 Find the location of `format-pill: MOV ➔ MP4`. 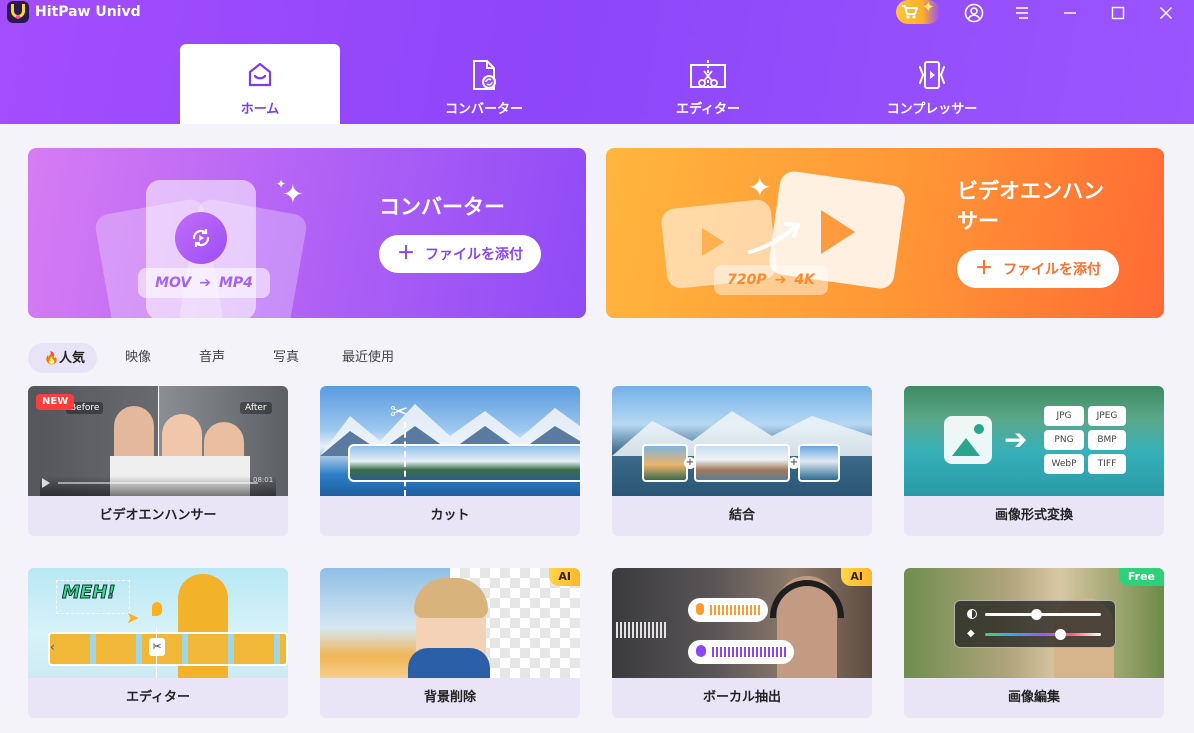

format-pill: MOV ➔ MP4 is located at coordinates (204, 283).